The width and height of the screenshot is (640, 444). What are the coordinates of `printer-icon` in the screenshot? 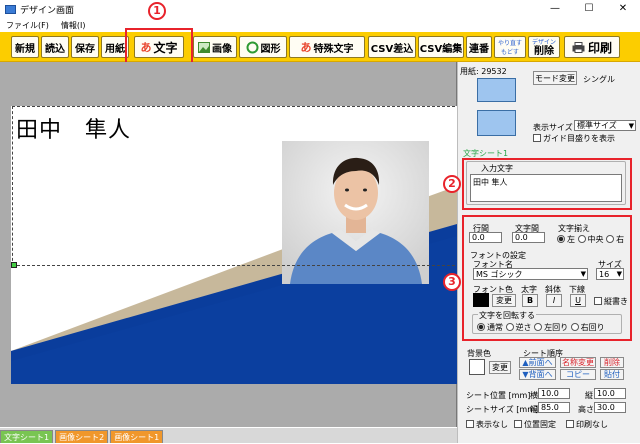 It's located at (578, 47).